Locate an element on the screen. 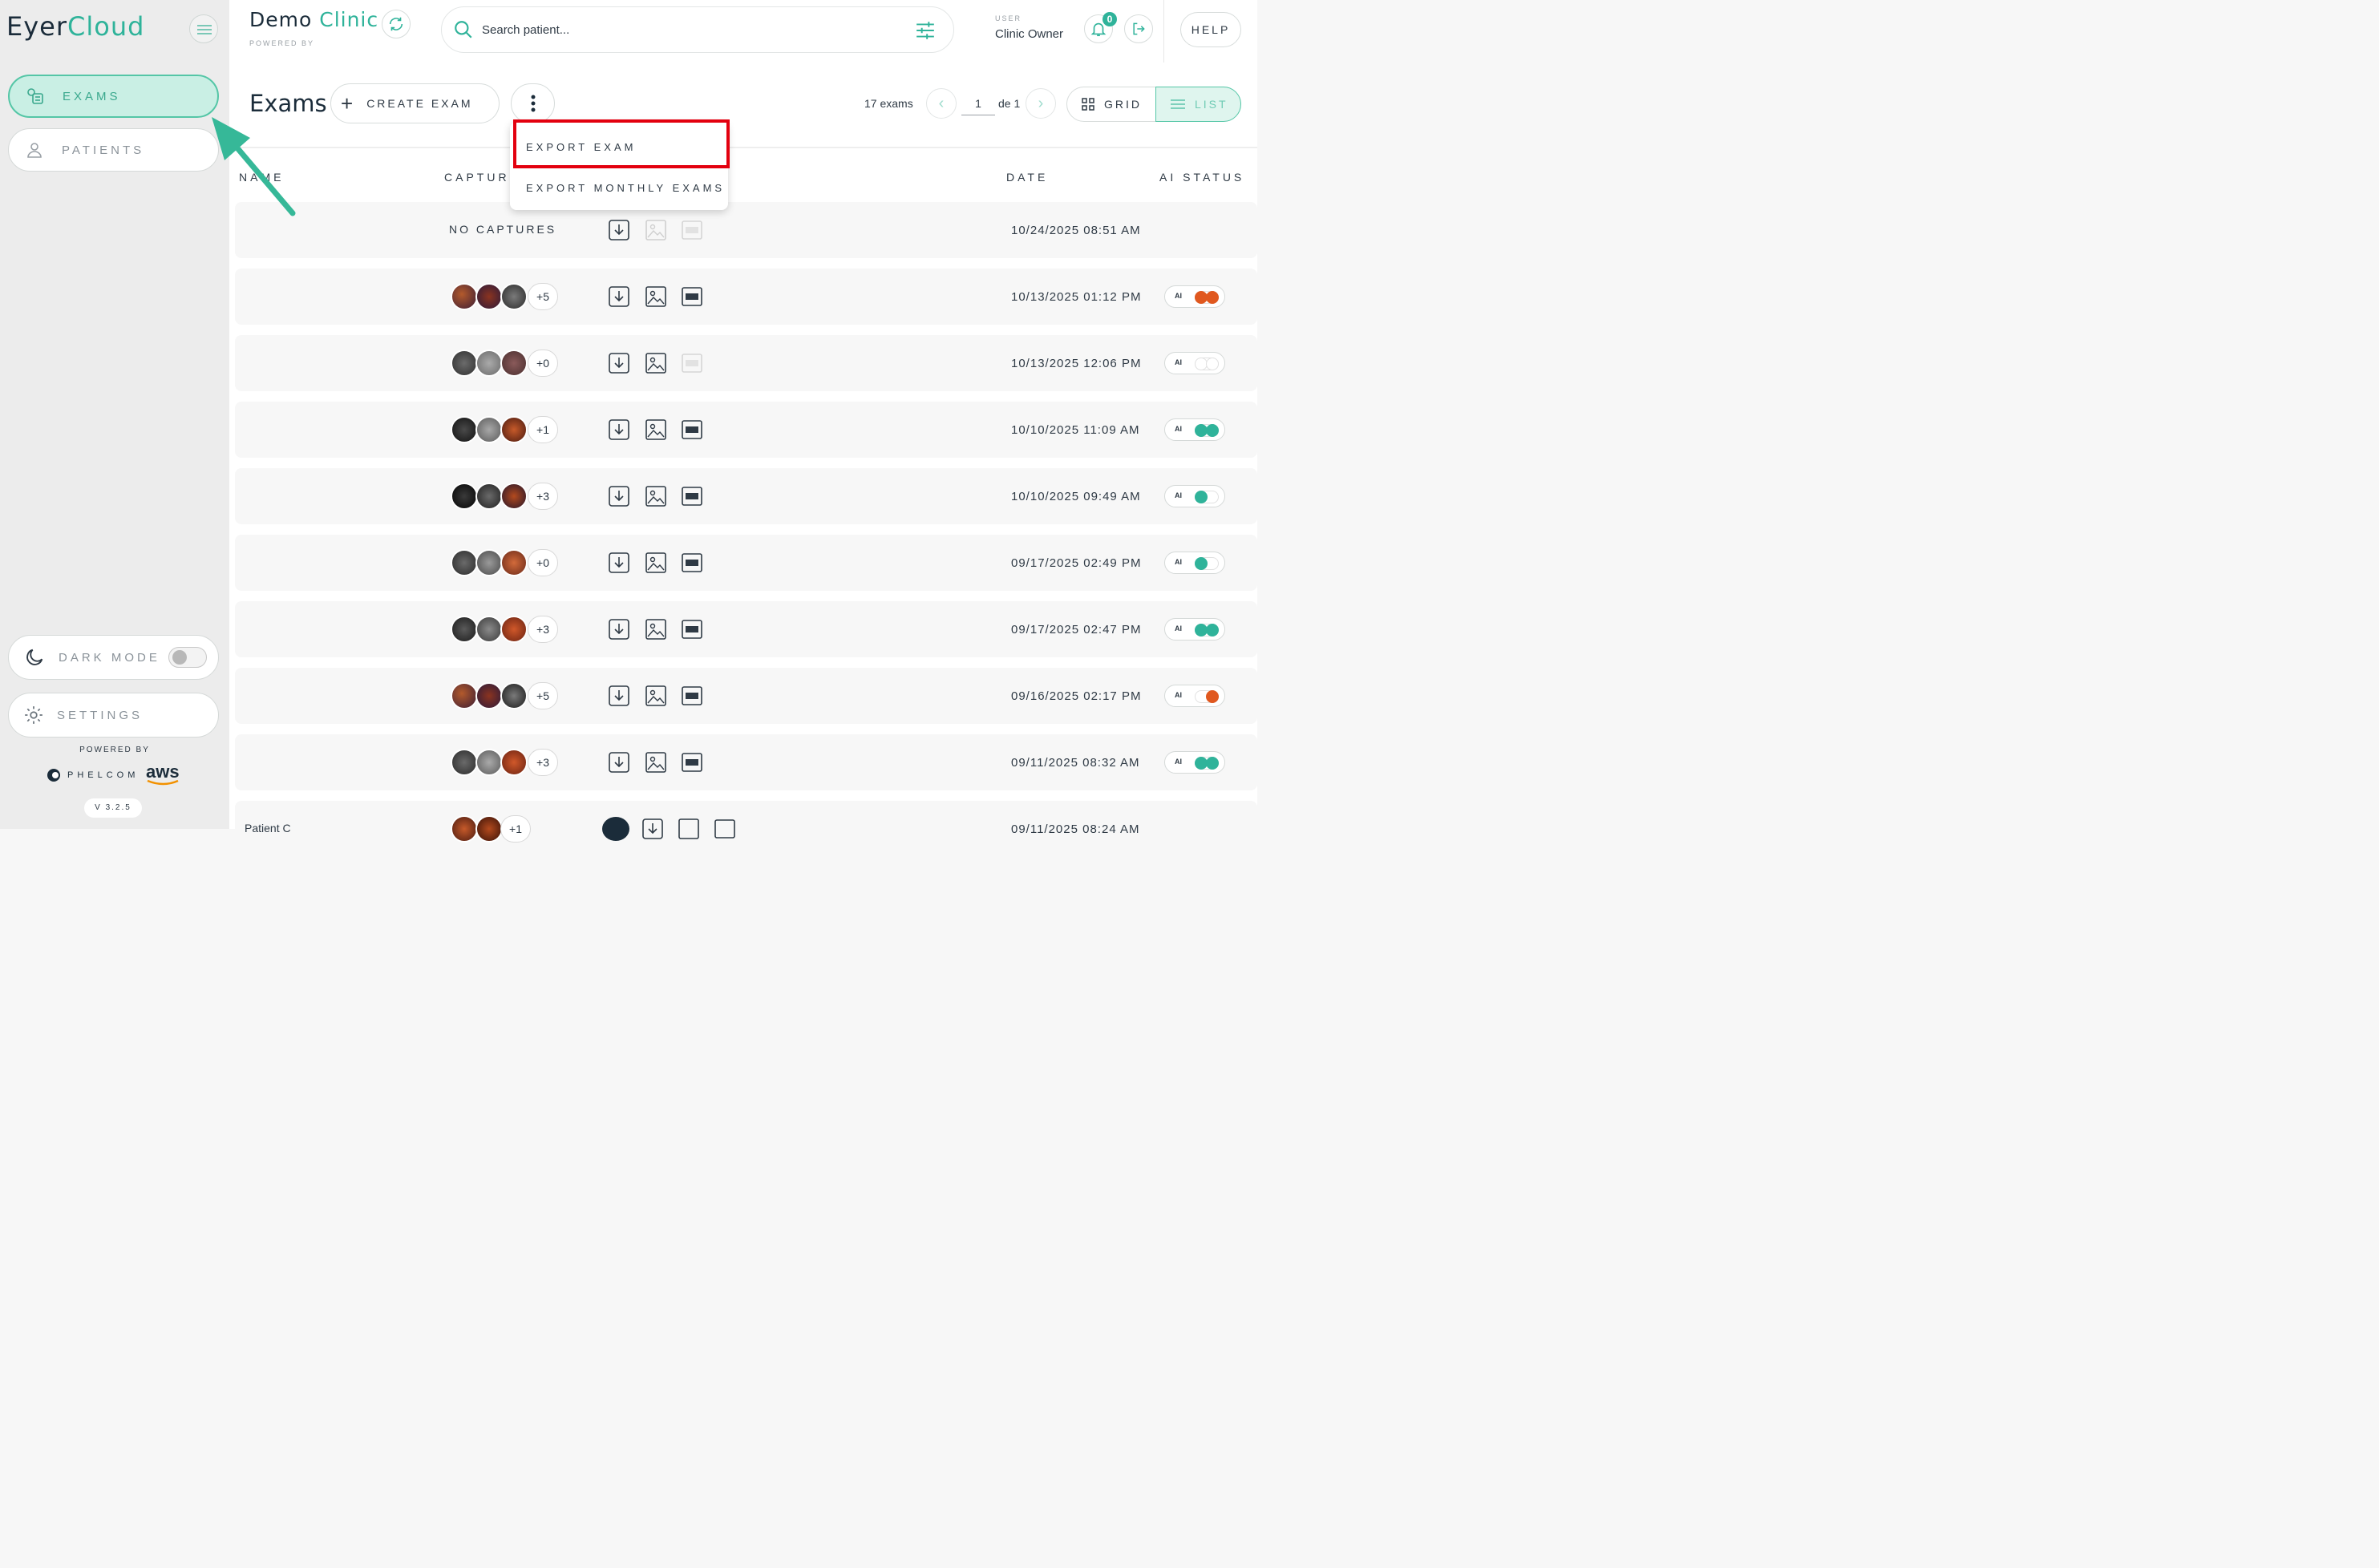 Image resolution: width=2379 pixels, height=1568 pixels. list-view-button: LIST is located at coordinates (1198, 104).